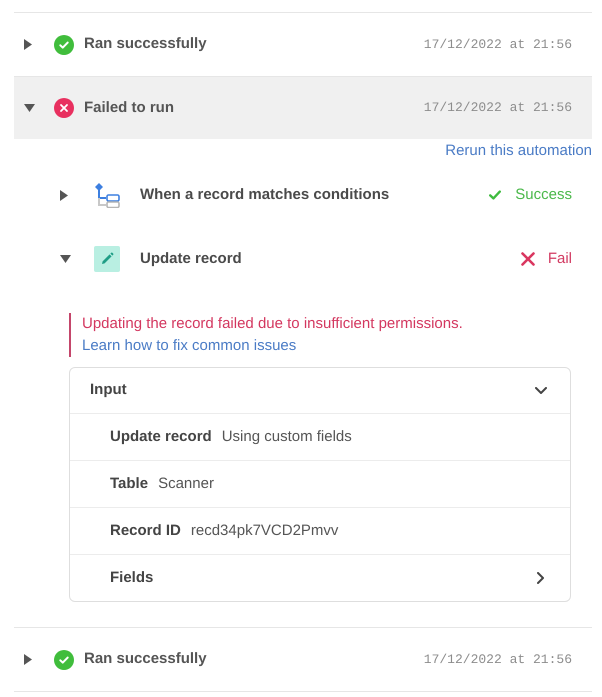 The height and width of the screenshot is (697, 602). I want to click on error-message: Updating the record failed due to insufficient permissions., so click(272, 324).